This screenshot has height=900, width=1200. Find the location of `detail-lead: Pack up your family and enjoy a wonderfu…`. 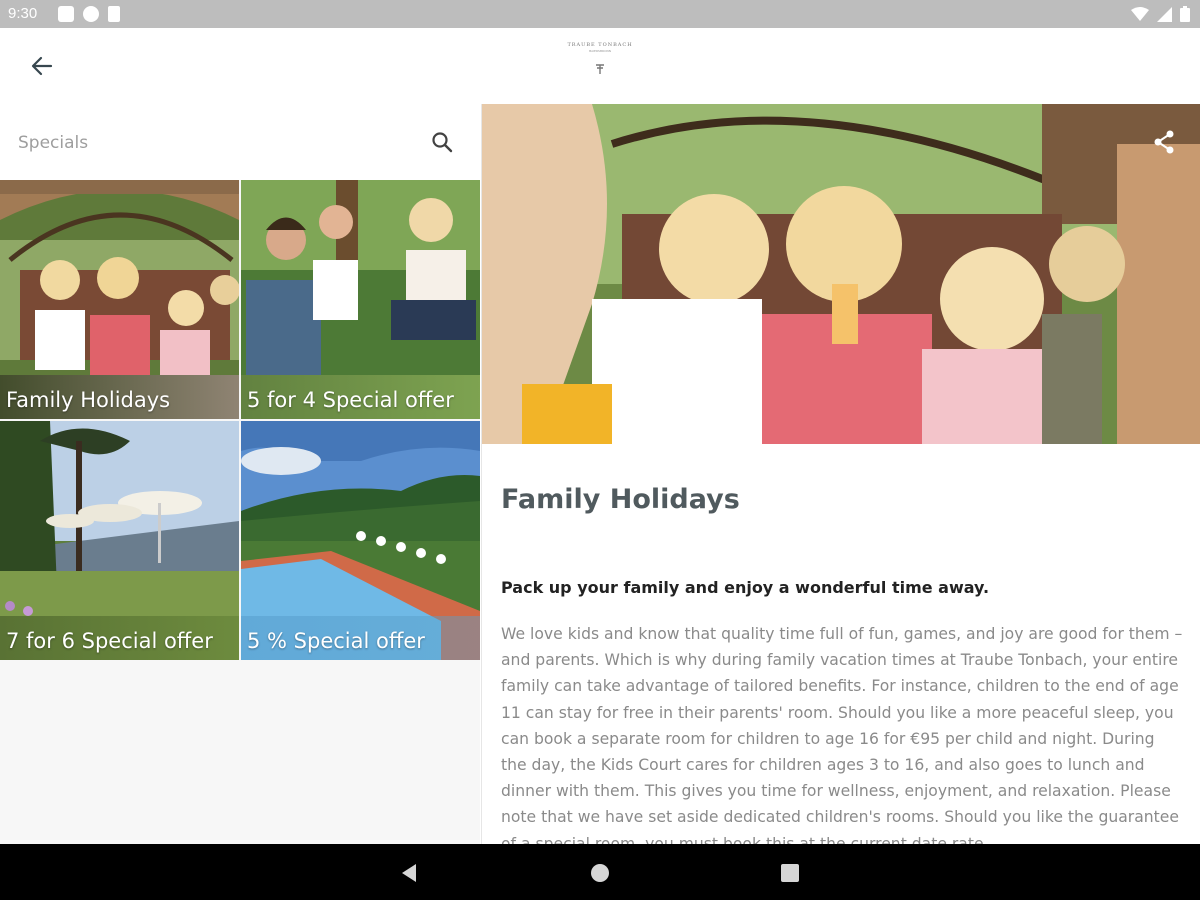

detail-lead: Pack up your family and enjoy a wonderfu… is located at coordinates (745, 587).